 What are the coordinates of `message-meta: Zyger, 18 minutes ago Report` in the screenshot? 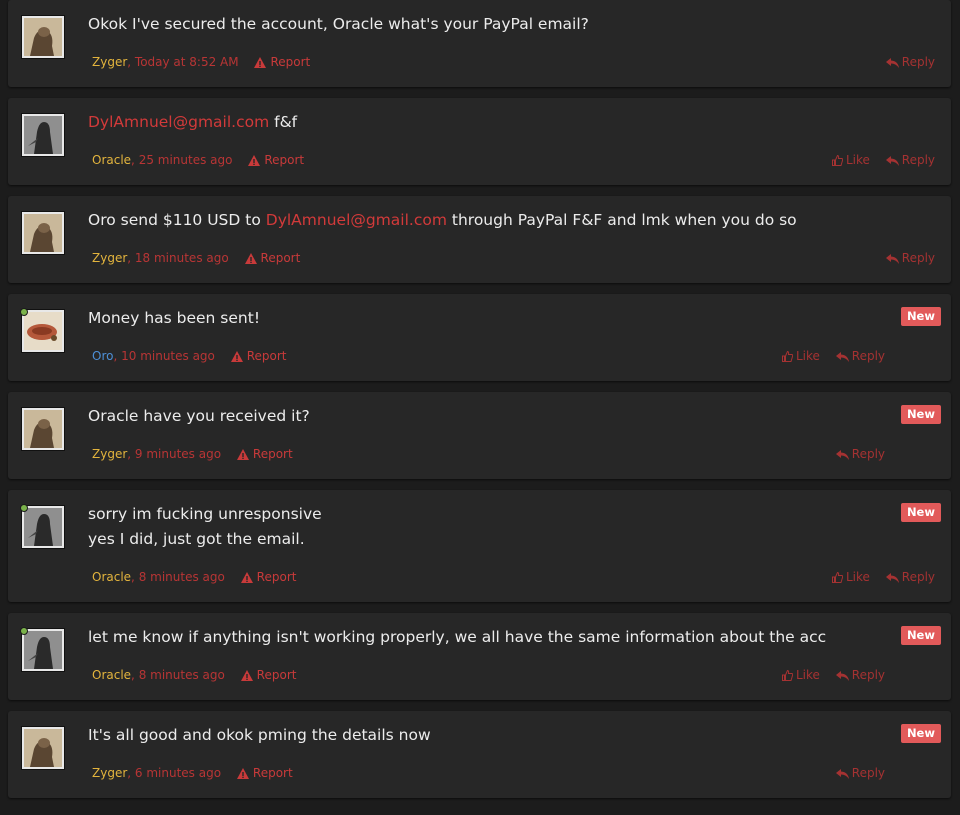 It's located at (196, 258).